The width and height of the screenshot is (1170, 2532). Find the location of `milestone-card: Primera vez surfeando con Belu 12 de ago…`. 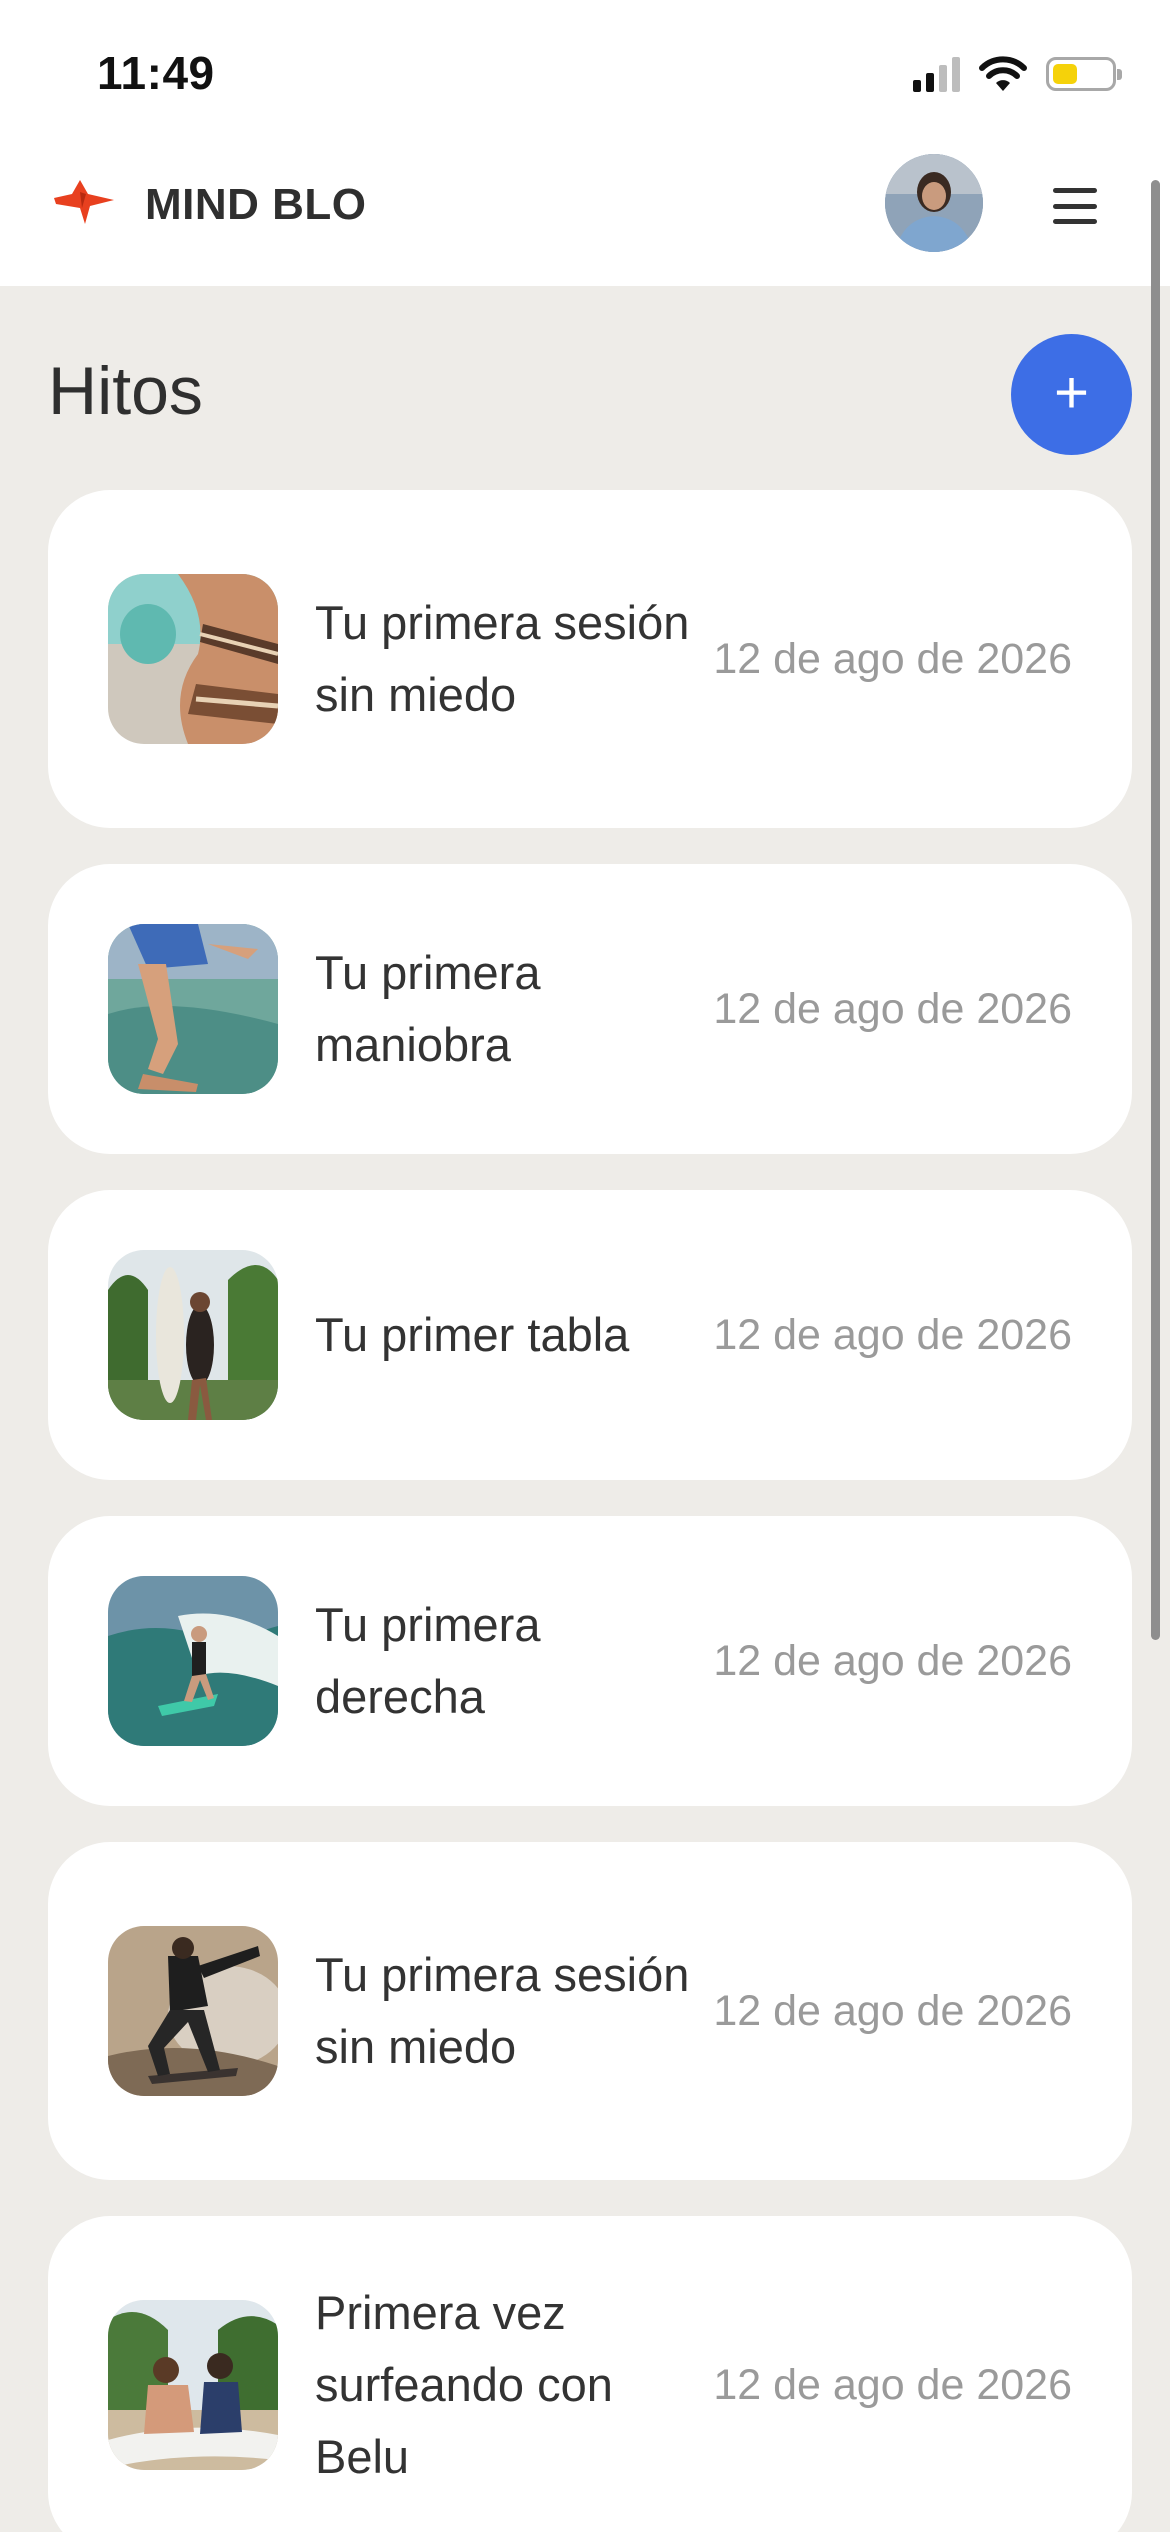

milestone-card: Primera vez surfeando con Belu 12 de ago… is located at coordinates (590, 2374).